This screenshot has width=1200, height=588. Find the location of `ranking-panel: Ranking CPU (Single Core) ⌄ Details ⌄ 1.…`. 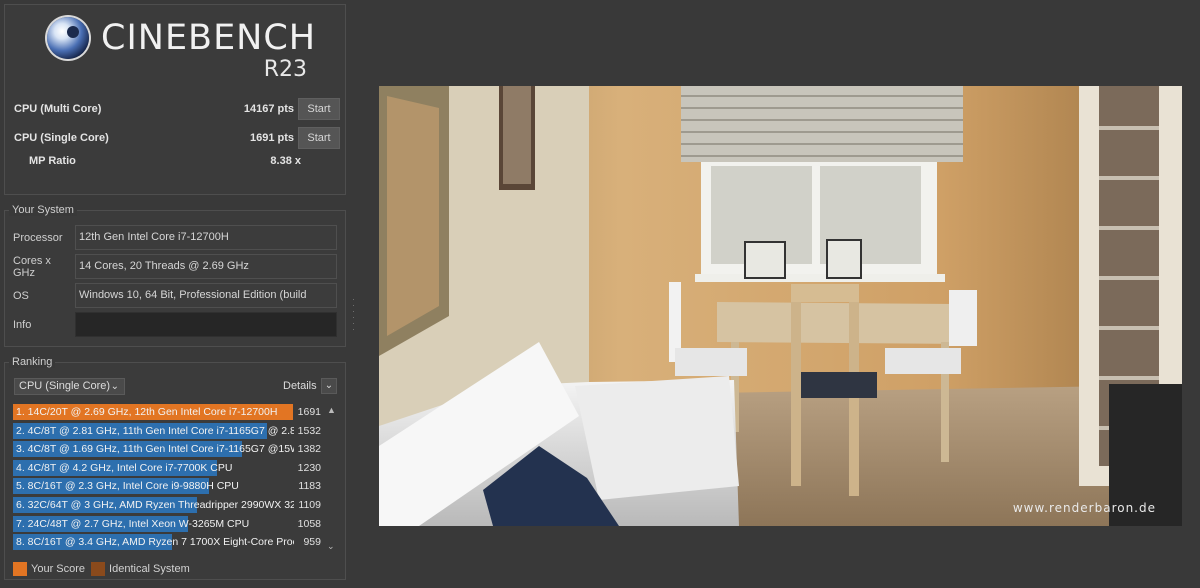

ranking-panel: Ranking CPU (Single Core) ⌄ Details ⌄ 1.… is located at coordinates (175, 468).